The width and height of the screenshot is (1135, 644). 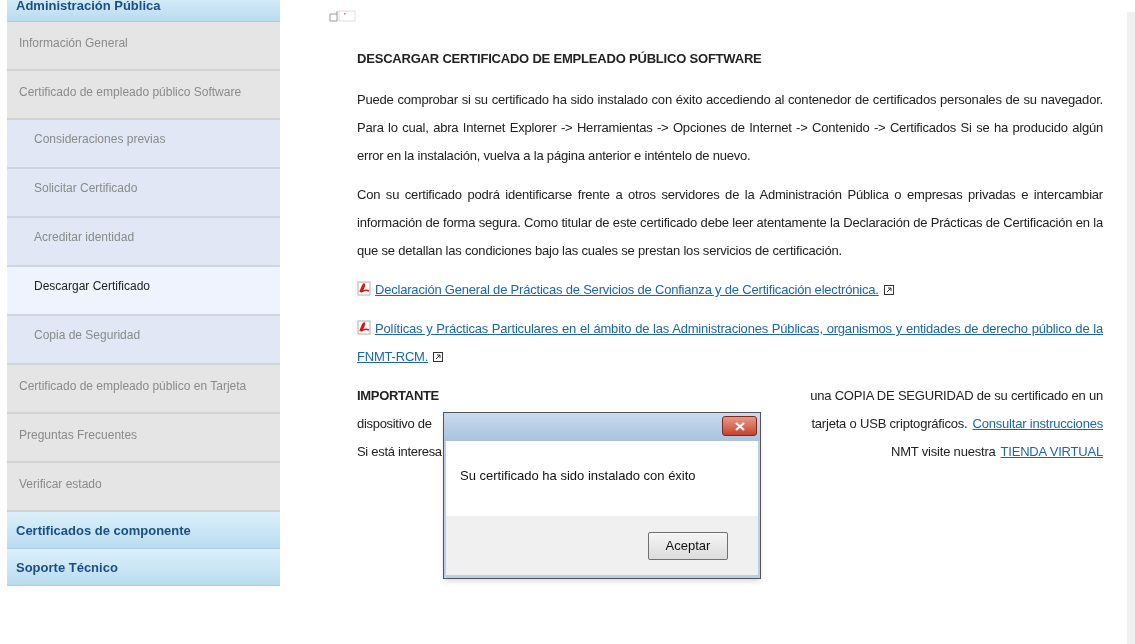 What do you see at coordinates (730, 128) in the screenshot?
I see `paragraph: Puede comprobar si su certificado ha sido instalado con éxito accediendo al contenedor de certificados personales de su navegador. Para lo cual, abra Internet Explorer -> Herramientas -> Opciones de Internet -> Contenido -> Certificados Si se ha producido algún error en la instalación, vuelva a la página anterior e inténtelo de nuevo.` at bounding box center [730, 128].